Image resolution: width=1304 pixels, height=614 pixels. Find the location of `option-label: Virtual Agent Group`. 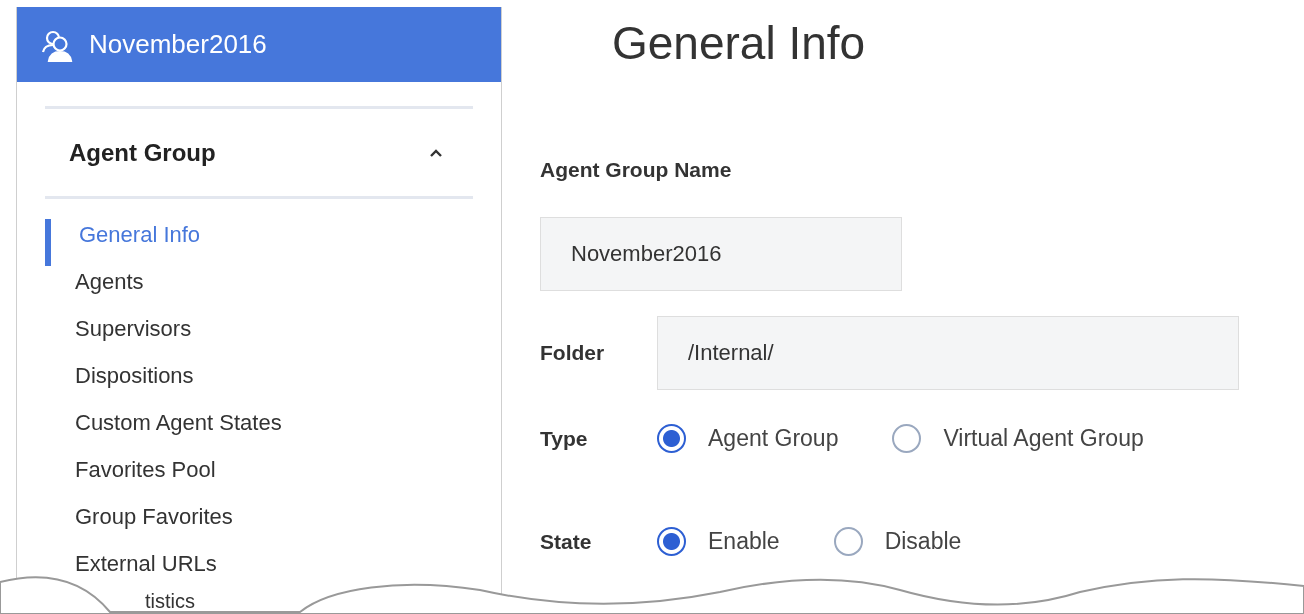

option-label: Virtual Agent Group is located at coordinates (1043, 438).